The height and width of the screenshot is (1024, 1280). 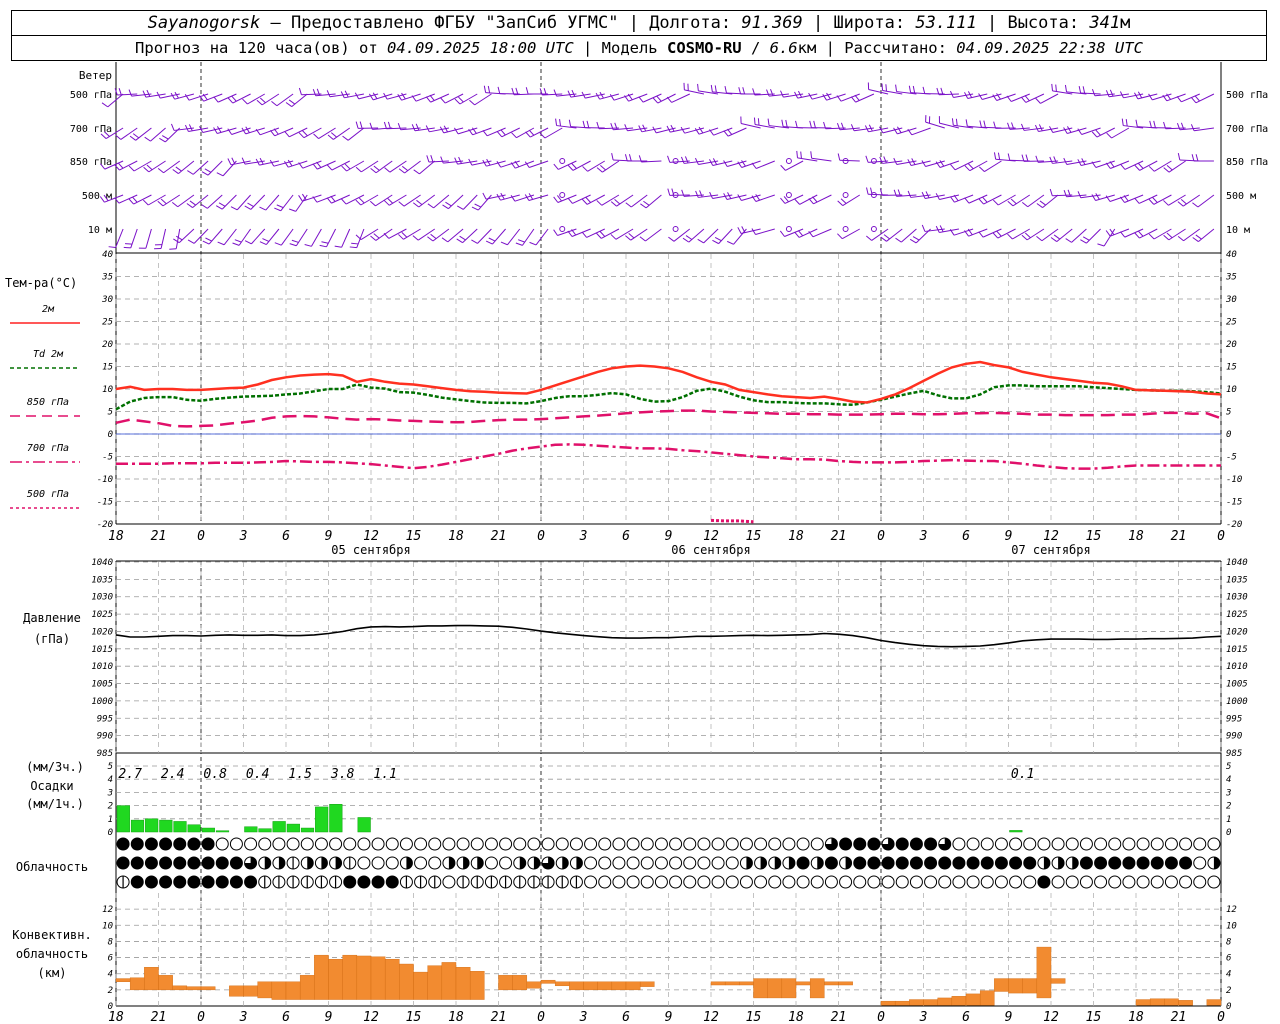 What do you see at coordinates (102, 580) in the screenshot?
I see `pressure-tick-left: 1035` at bounding box center [102, 580].